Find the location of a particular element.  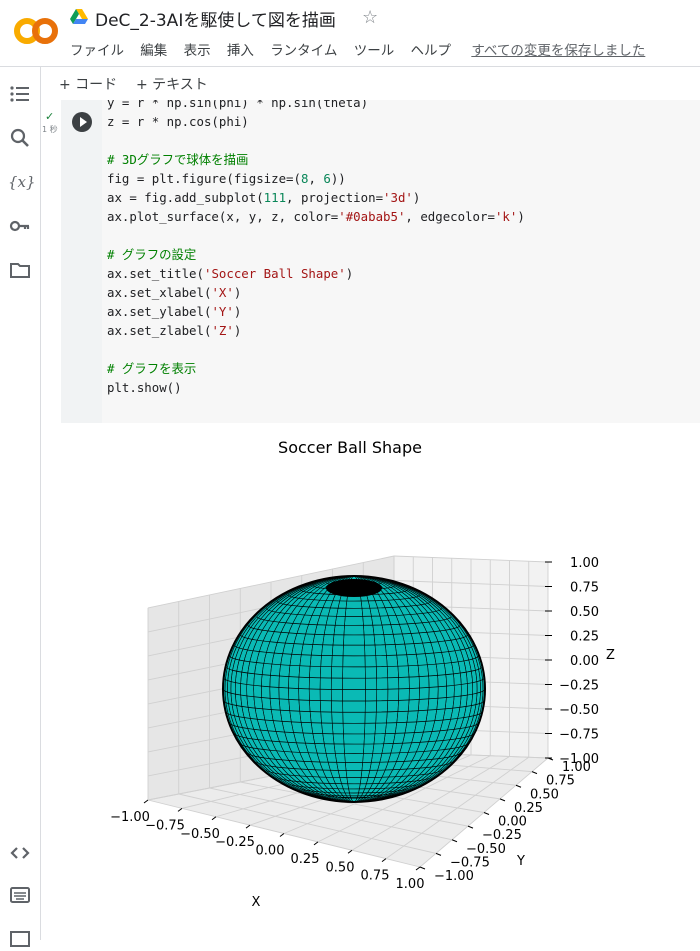

z-tick-label: 0.50 is located at coordinates (584, 612).